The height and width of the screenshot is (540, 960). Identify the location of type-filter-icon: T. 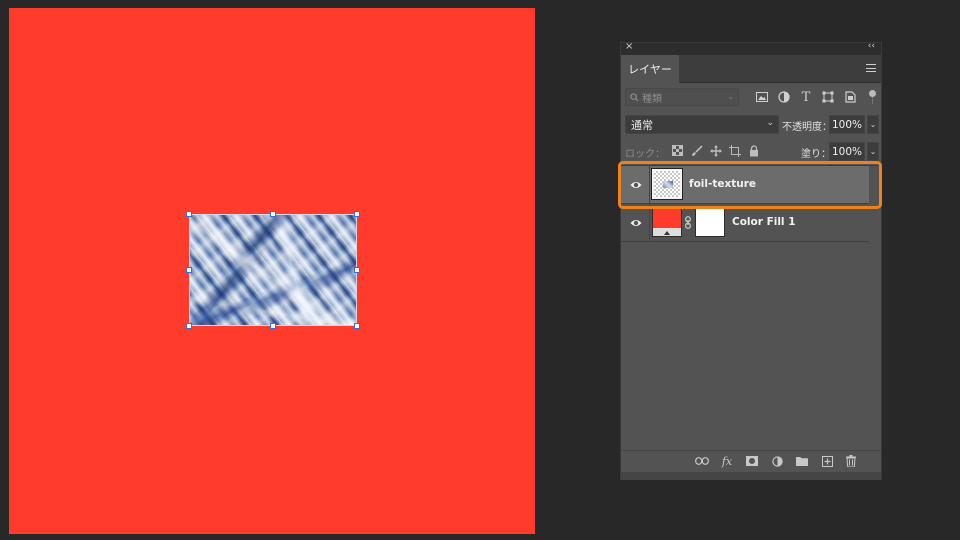
(806, 97).